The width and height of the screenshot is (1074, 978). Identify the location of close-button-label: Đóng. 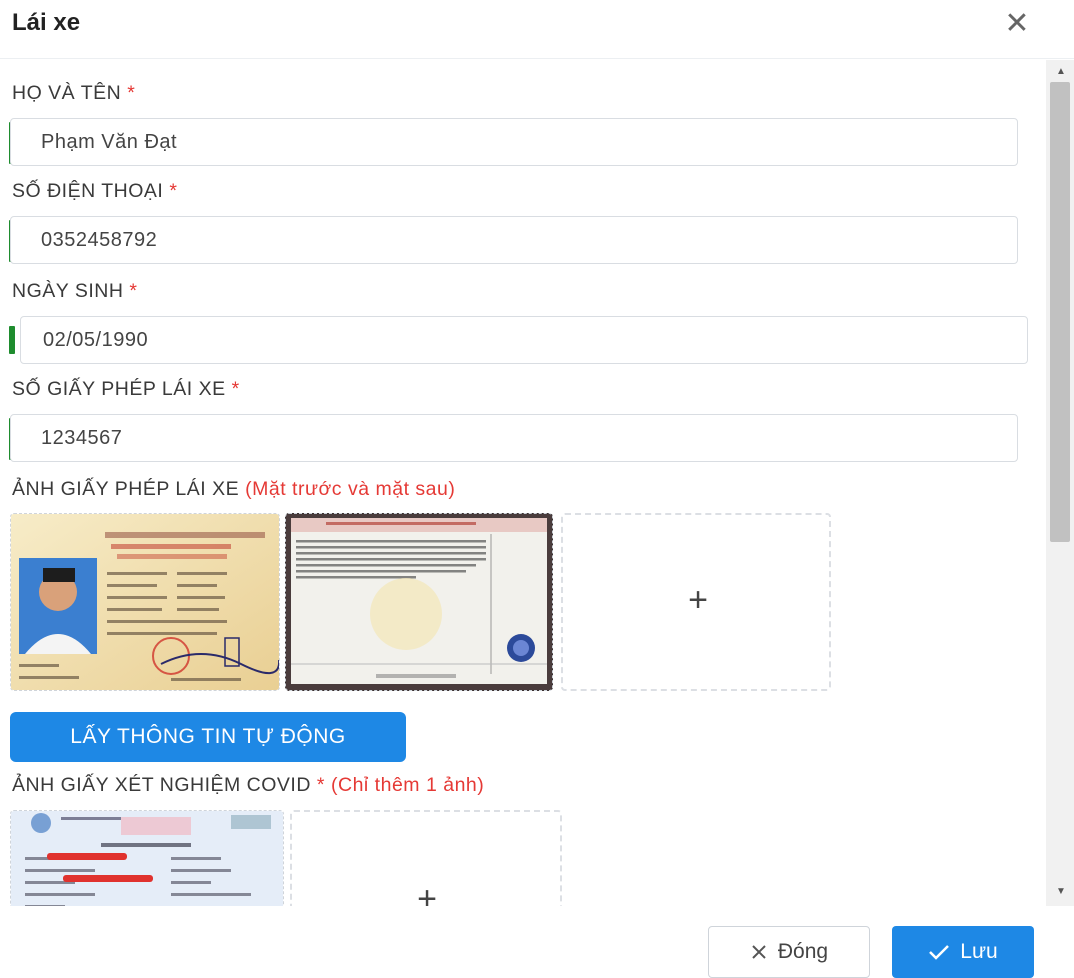
(803, 951).